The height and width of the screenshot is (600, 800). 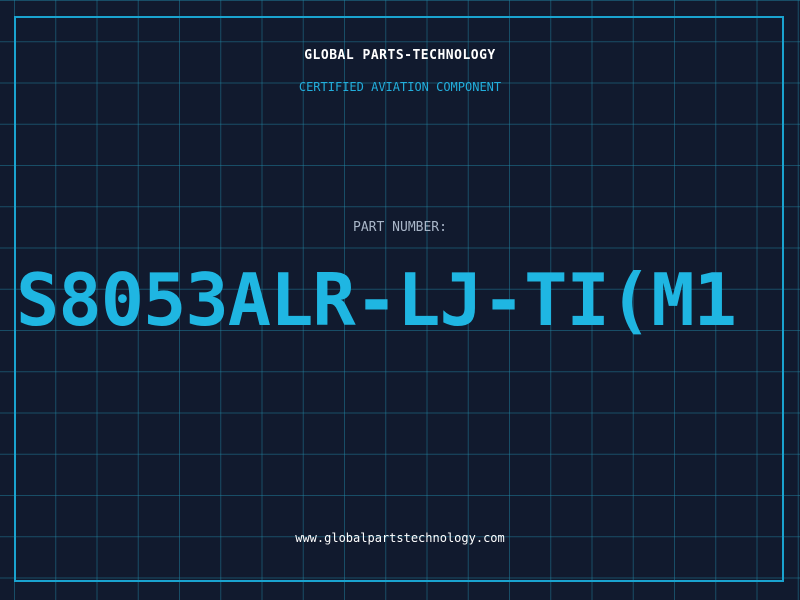 I want to click on part-number-label: PART NUMBER:, so click(x=400, y=227).